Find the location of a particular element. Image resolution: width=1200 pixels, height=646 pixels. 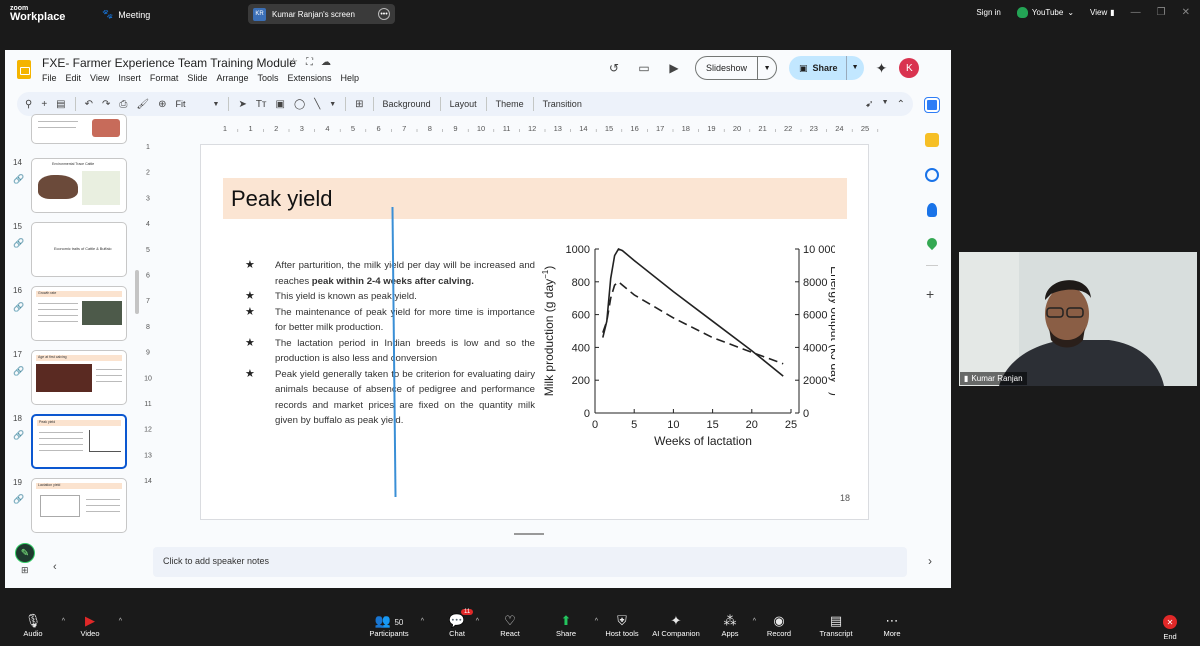

search-icon: ⚲ is located at coordinates (28, 104).